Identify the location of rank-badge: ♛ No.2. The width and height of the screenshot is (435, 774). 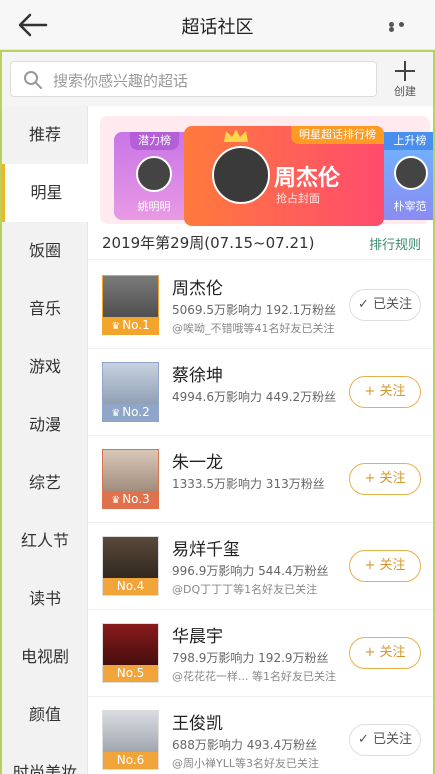
(130, 412).